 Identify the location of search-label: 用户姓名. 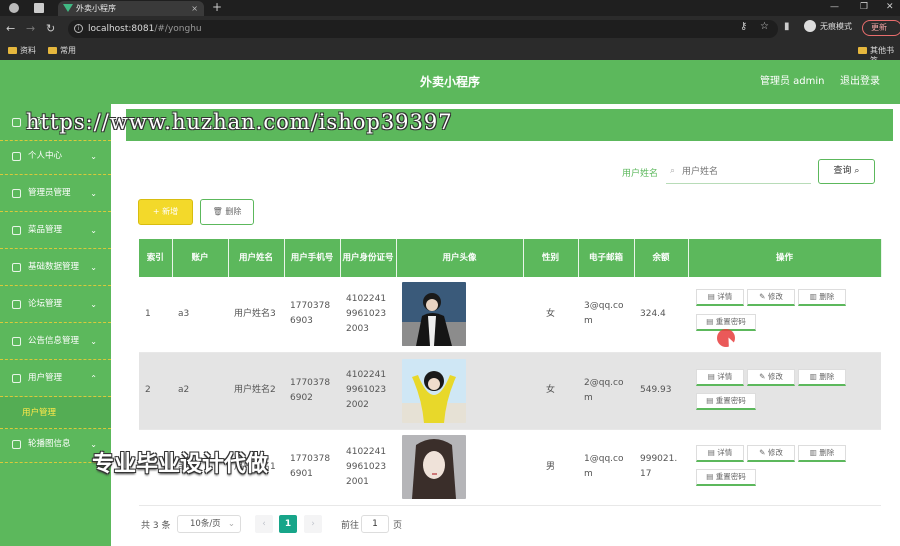
(640, 174).